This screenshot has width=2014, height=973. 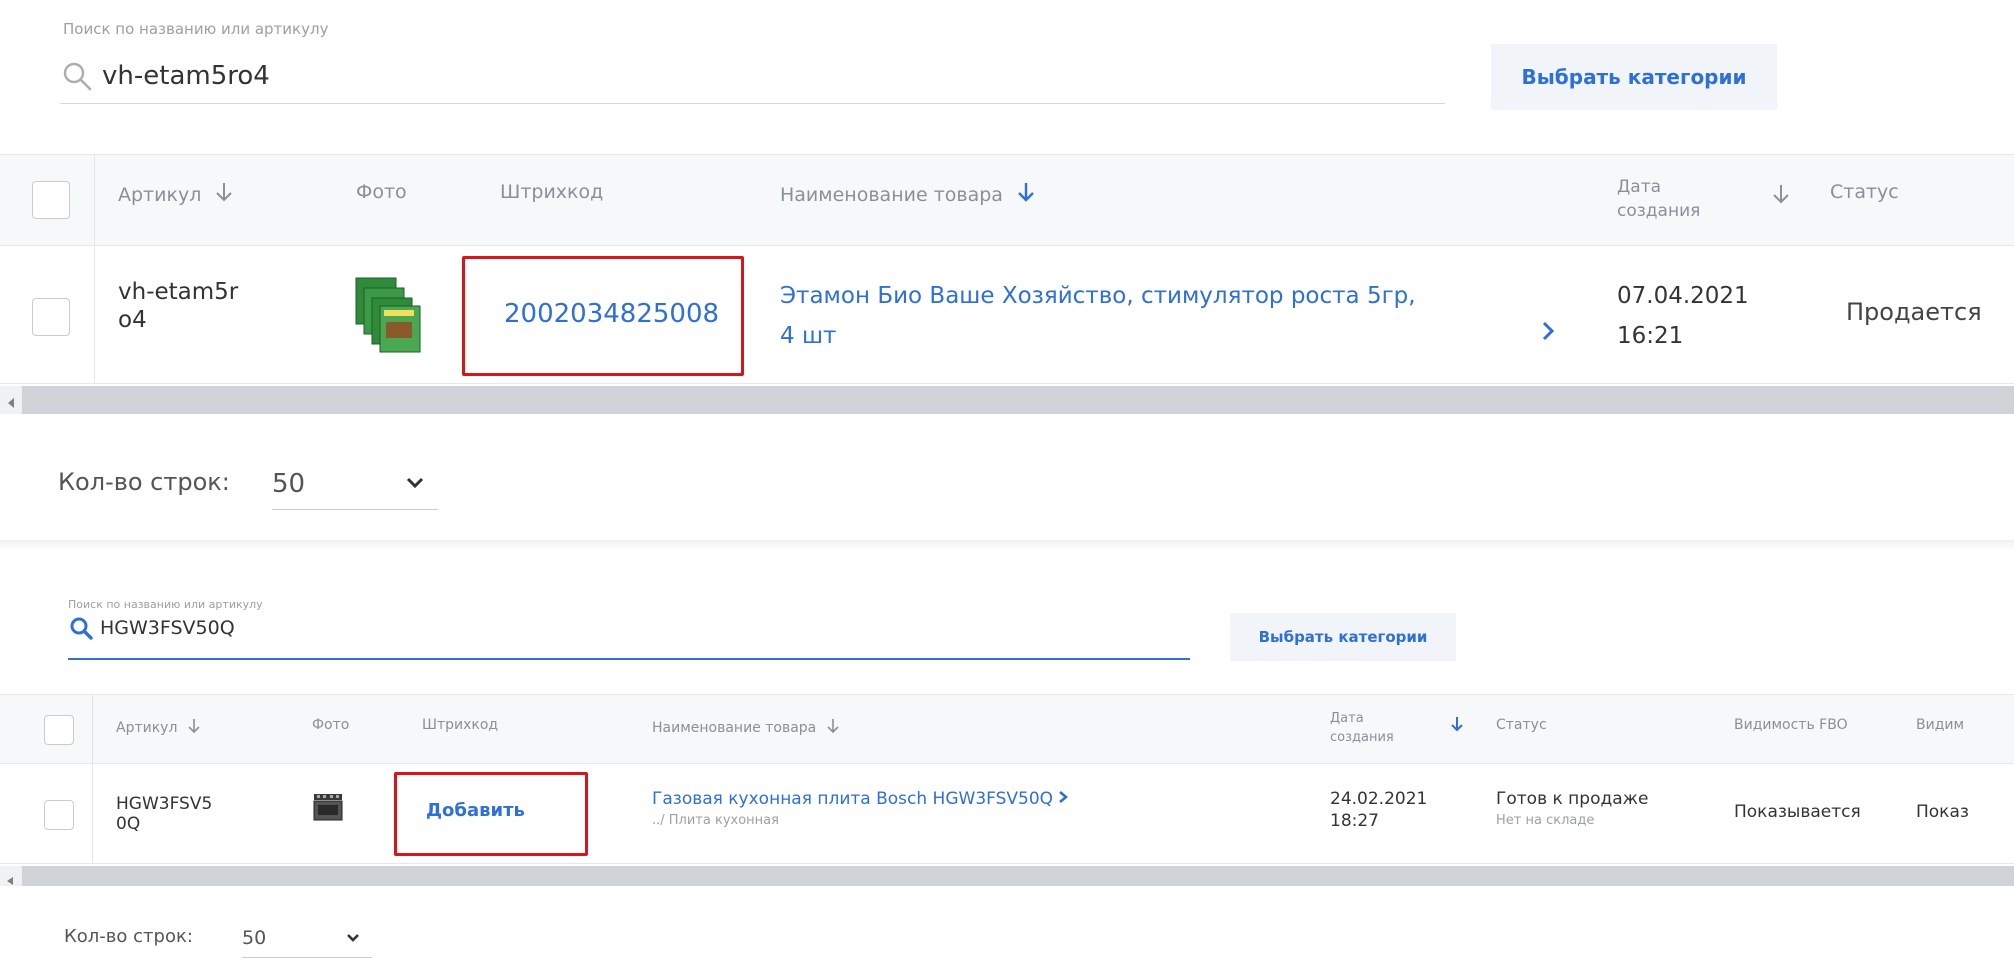 I want to click on row-created-date: 07.04.2021 16:21, so click(x=1683, y=316).